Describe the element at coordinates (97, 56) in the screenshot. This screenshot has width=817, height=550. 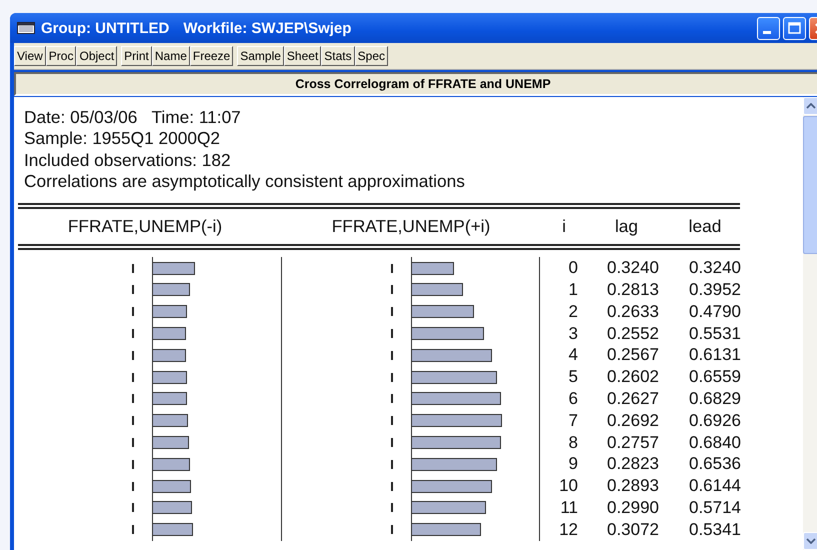
I see `toolbar-button: Object` at that location.